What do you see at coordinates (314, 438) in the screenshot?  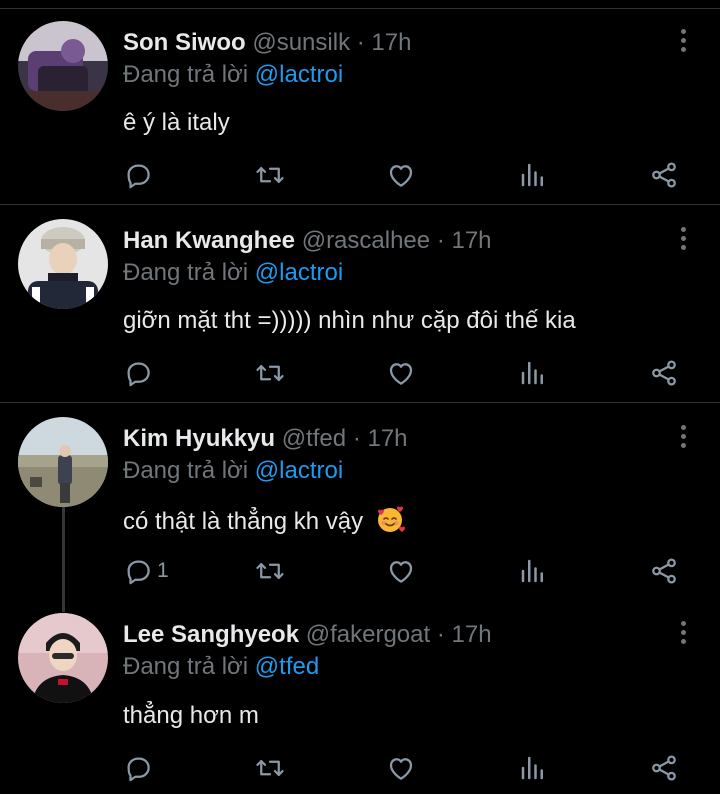 I see `handle: @tfed` at bounding box center [314, 438].